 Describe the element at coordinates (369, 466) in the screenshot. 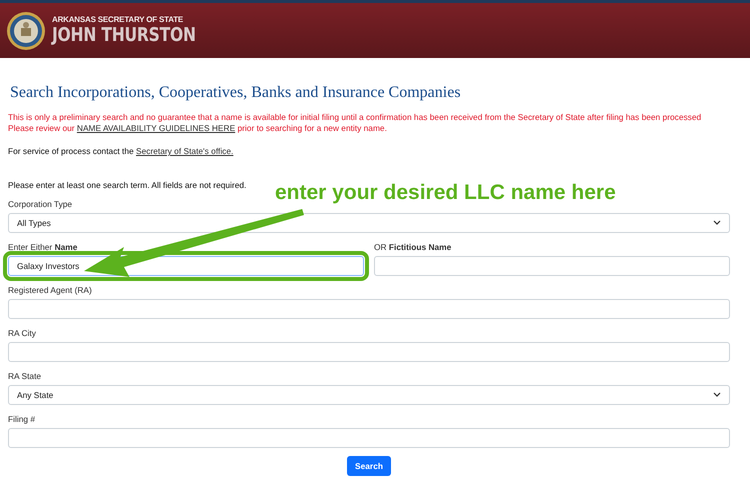

I see `search-button: Search` at that location.